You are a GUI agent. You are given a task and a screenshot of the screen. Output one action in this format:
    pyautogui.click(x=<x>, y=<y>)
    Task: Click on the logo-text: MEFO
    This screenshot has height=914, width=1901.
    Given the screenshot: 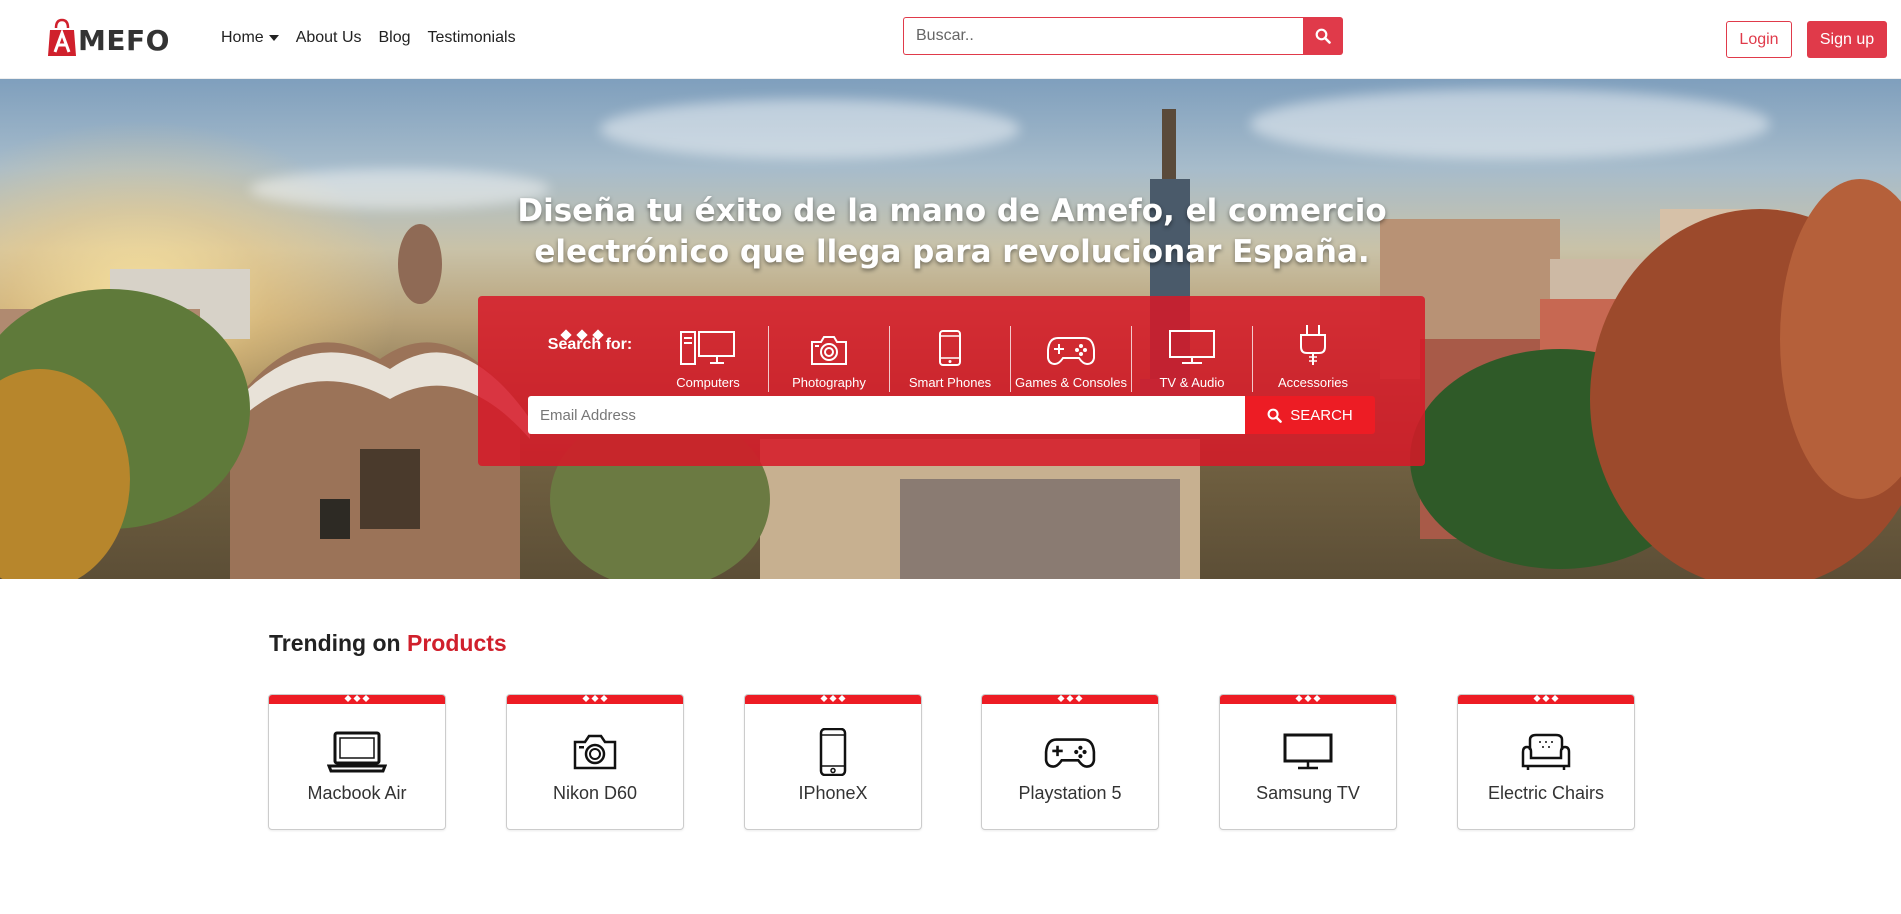 What is the action you would take?
    pyautogui.click(x=124, y=40)
    